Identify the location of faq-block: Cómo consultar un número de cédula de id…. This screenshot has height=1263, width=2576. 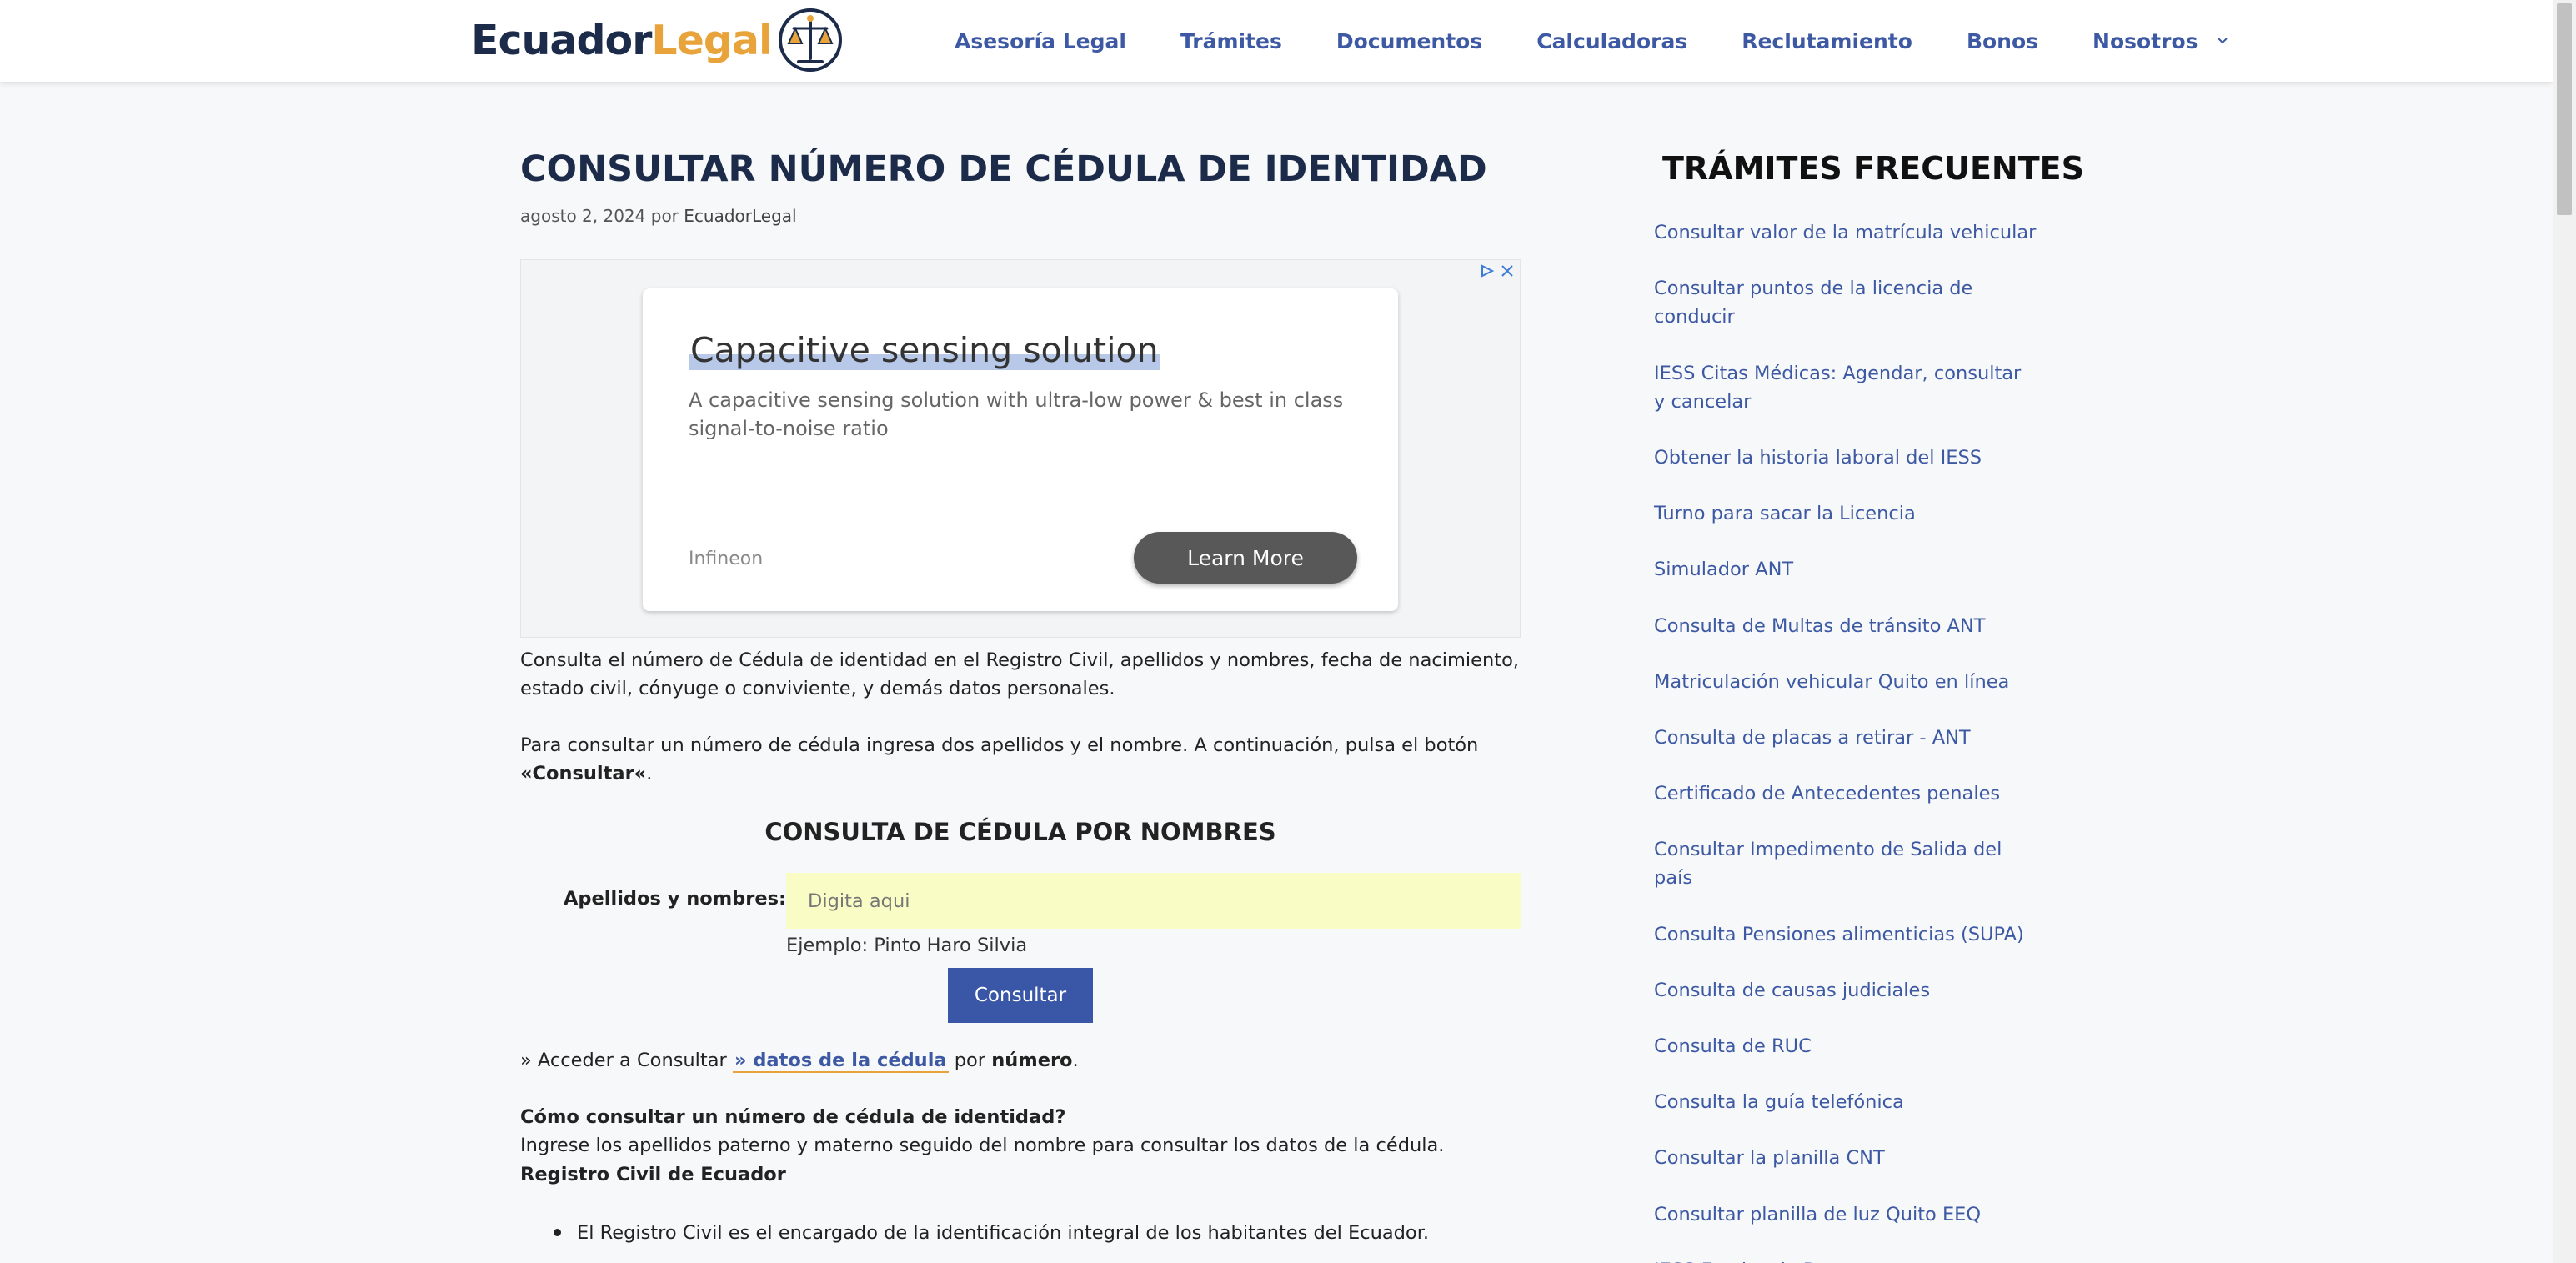
(1020, 1146).